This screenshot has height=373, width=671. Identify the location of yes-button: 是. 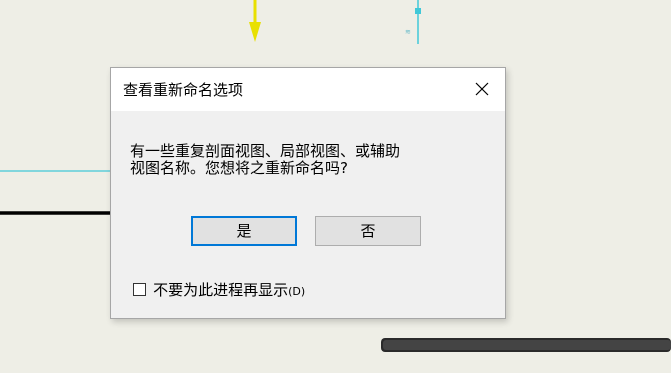
(244, 231).